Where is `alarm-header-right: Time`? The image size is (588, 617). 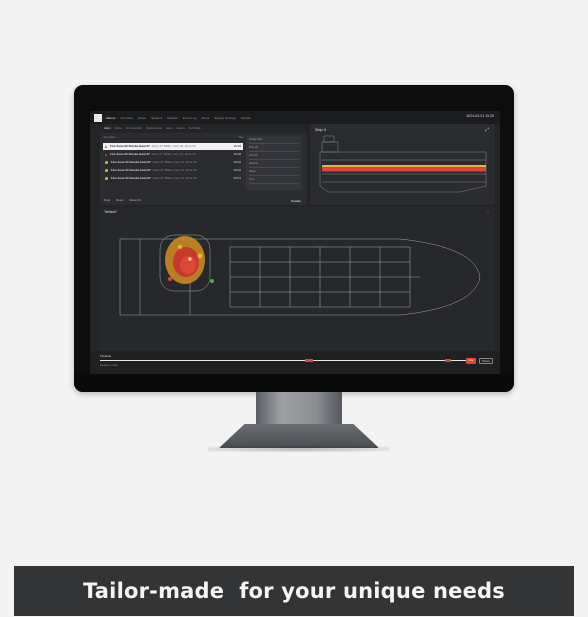 alarm-header-right: Time is located at coordinates (241, 137).